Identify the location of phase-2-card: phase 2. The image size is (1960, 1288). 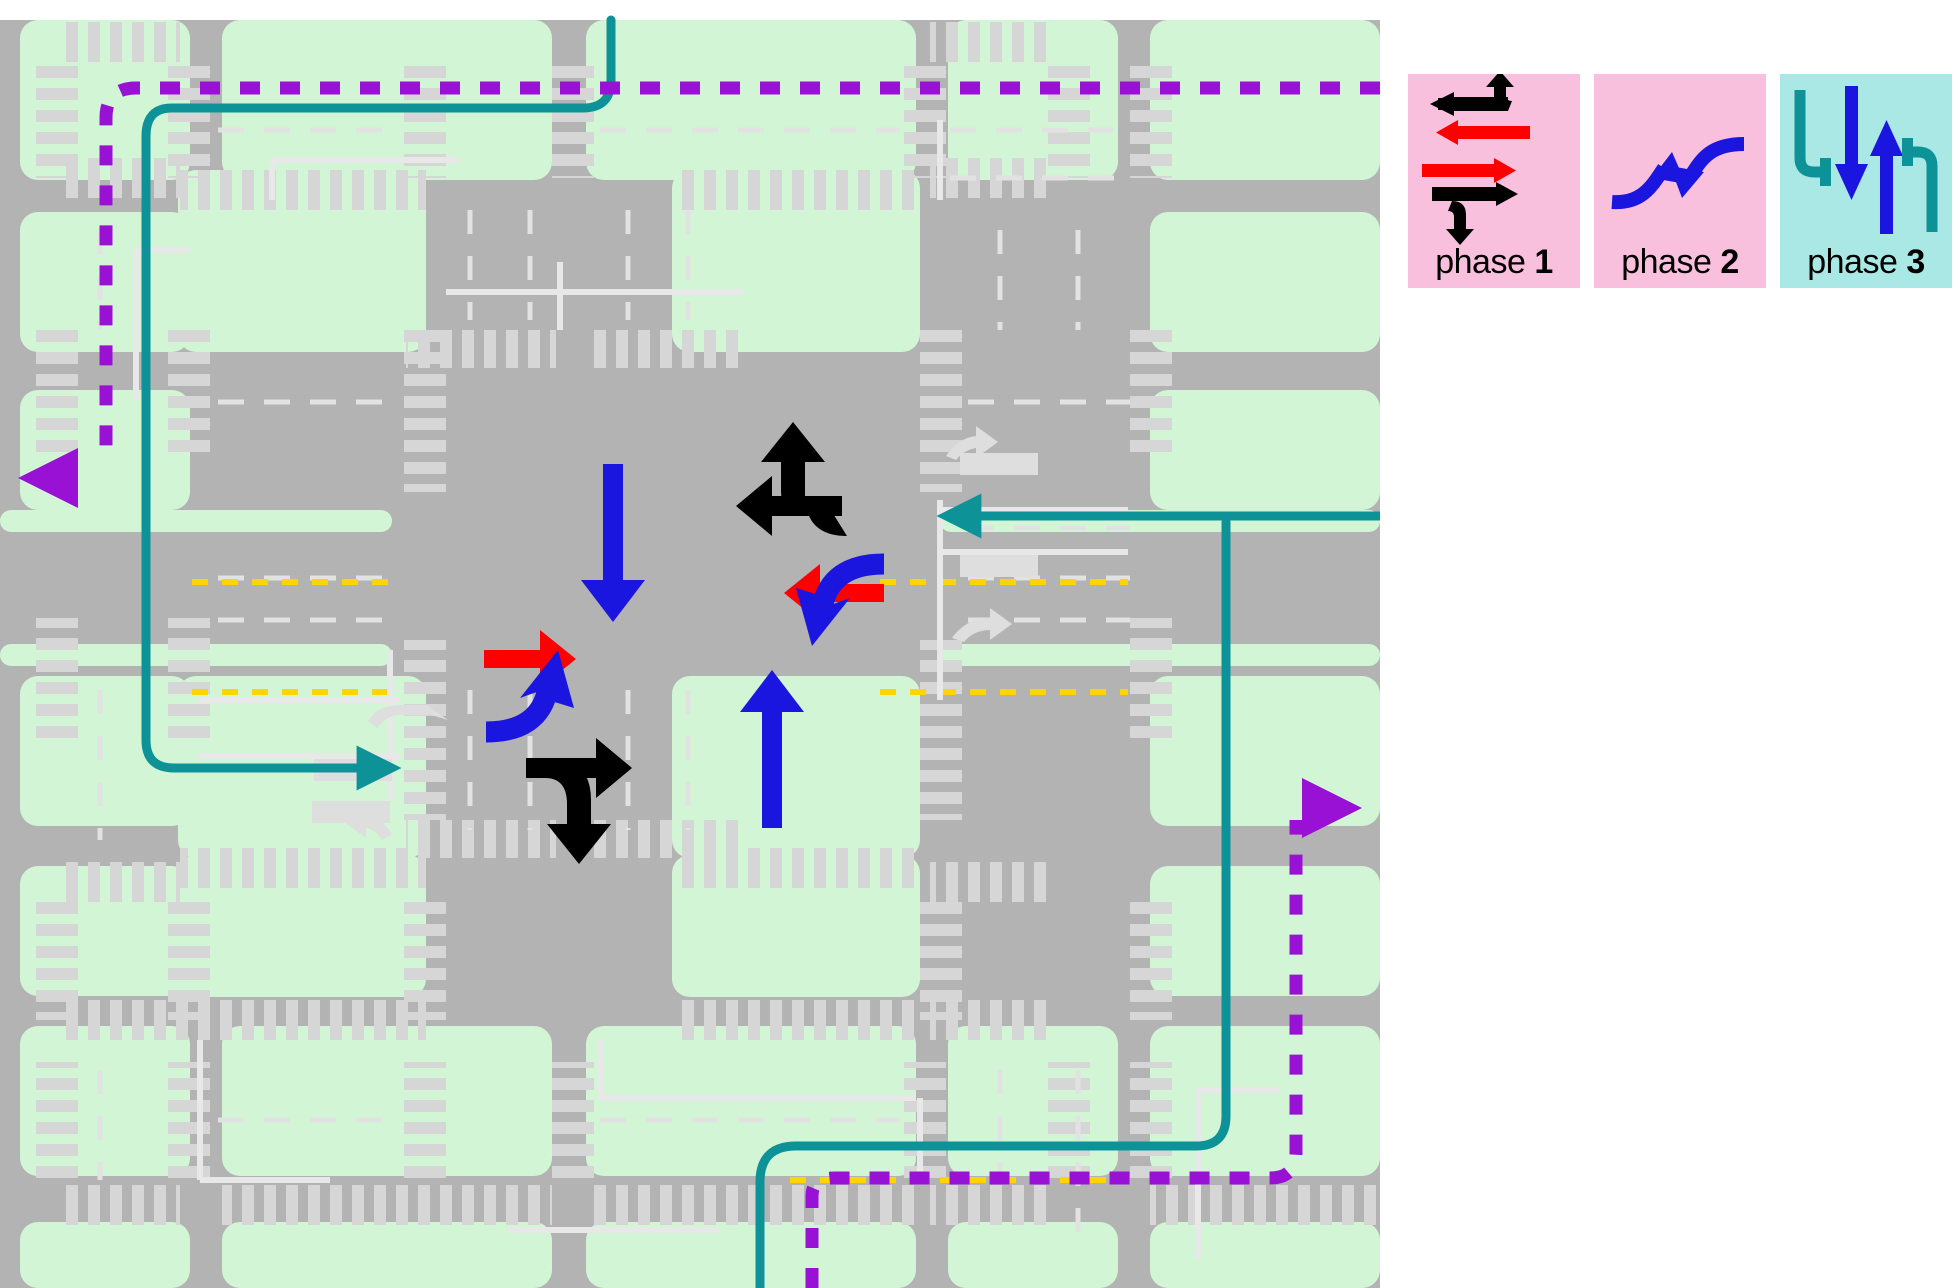
(1680, 181).